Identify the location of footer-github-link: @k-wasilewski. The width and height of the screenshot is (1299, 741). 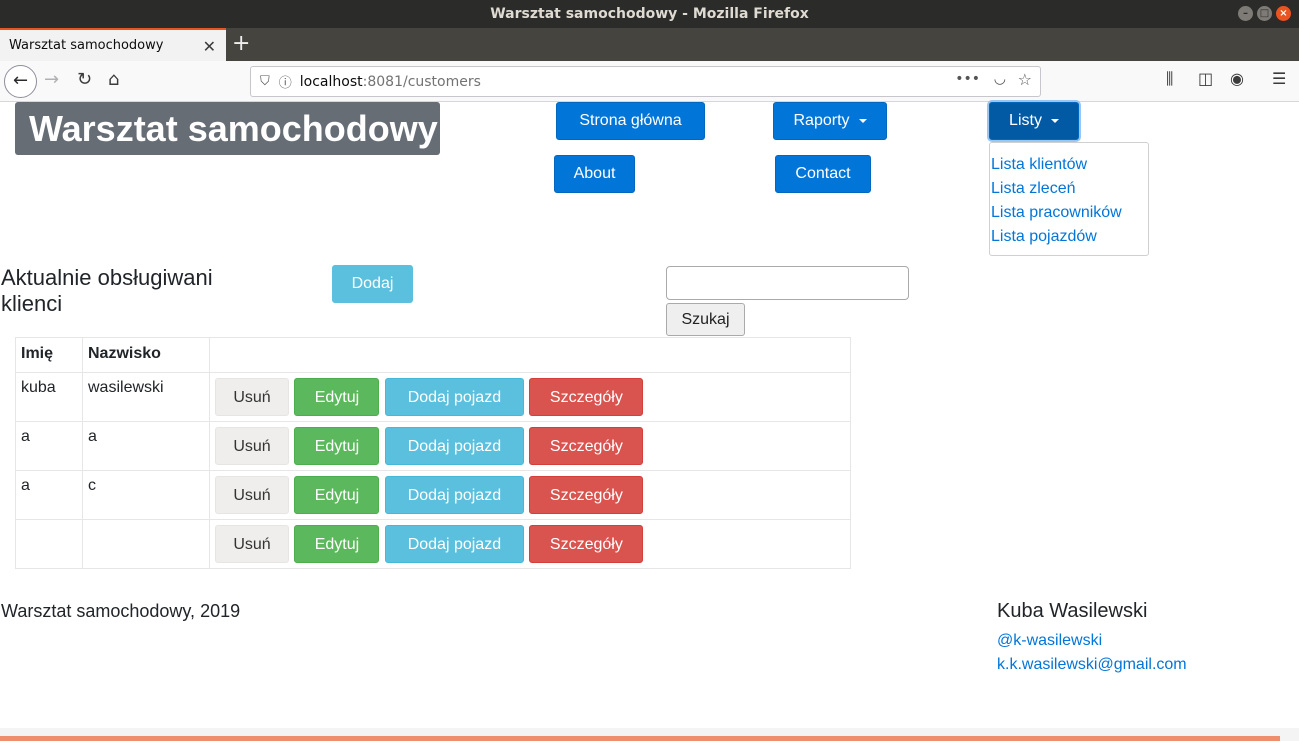
(1049, 641).